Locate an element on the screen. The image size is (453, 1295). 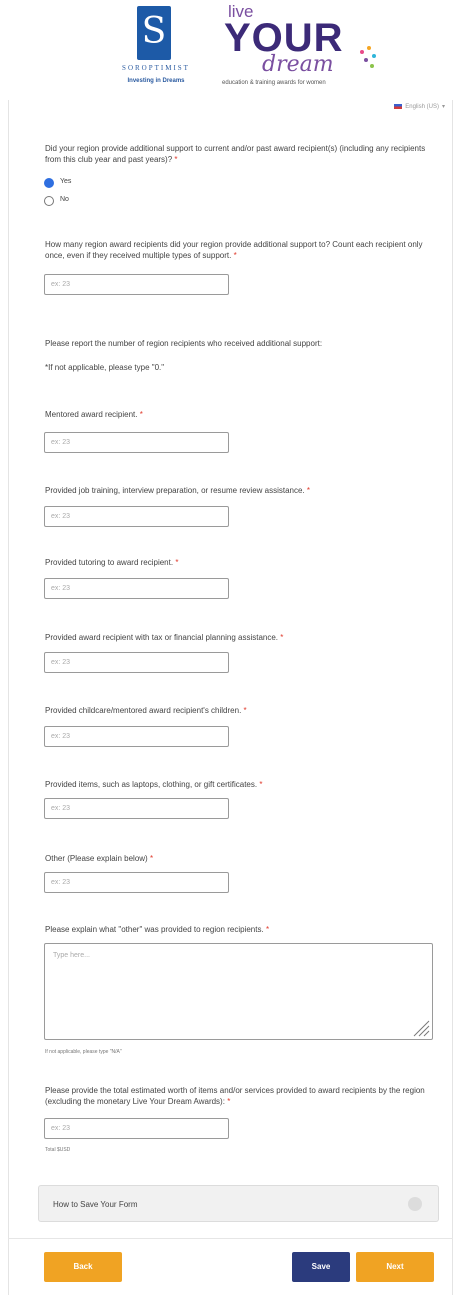
other-input: ex: 23 is located at coordinates (136, 882).